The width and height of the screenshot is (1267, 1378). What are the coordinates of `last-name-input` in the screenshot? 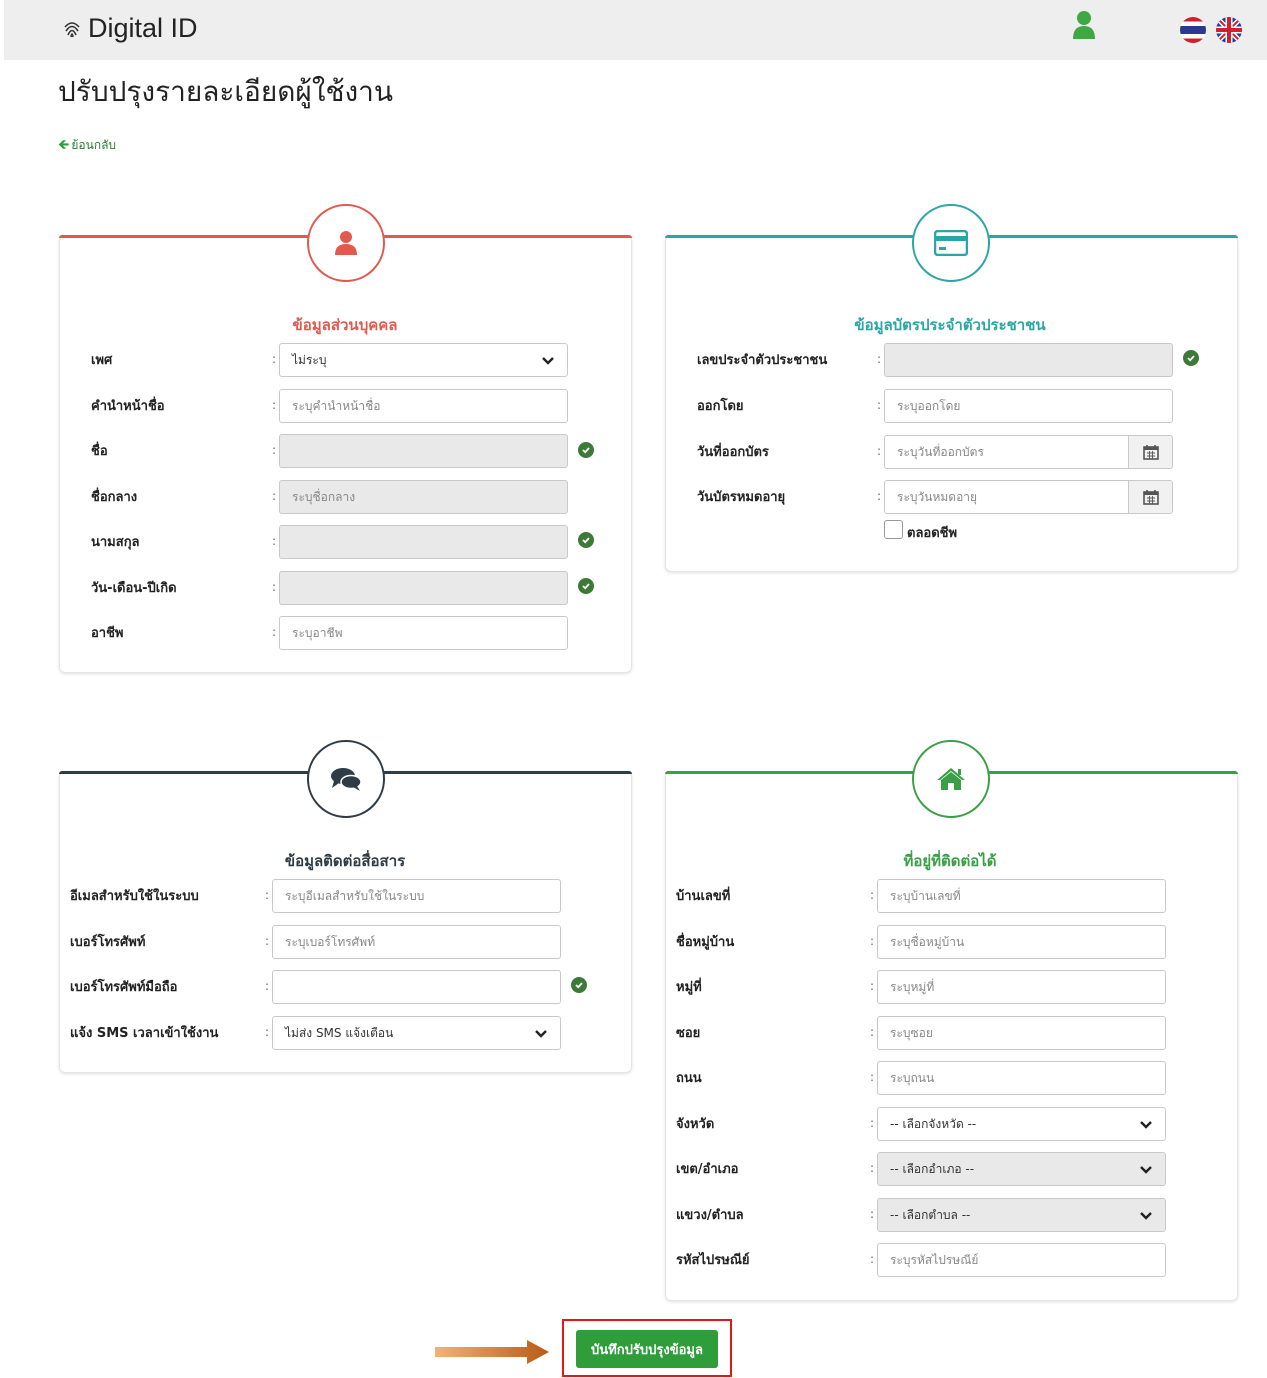 It's located at (423, 542).